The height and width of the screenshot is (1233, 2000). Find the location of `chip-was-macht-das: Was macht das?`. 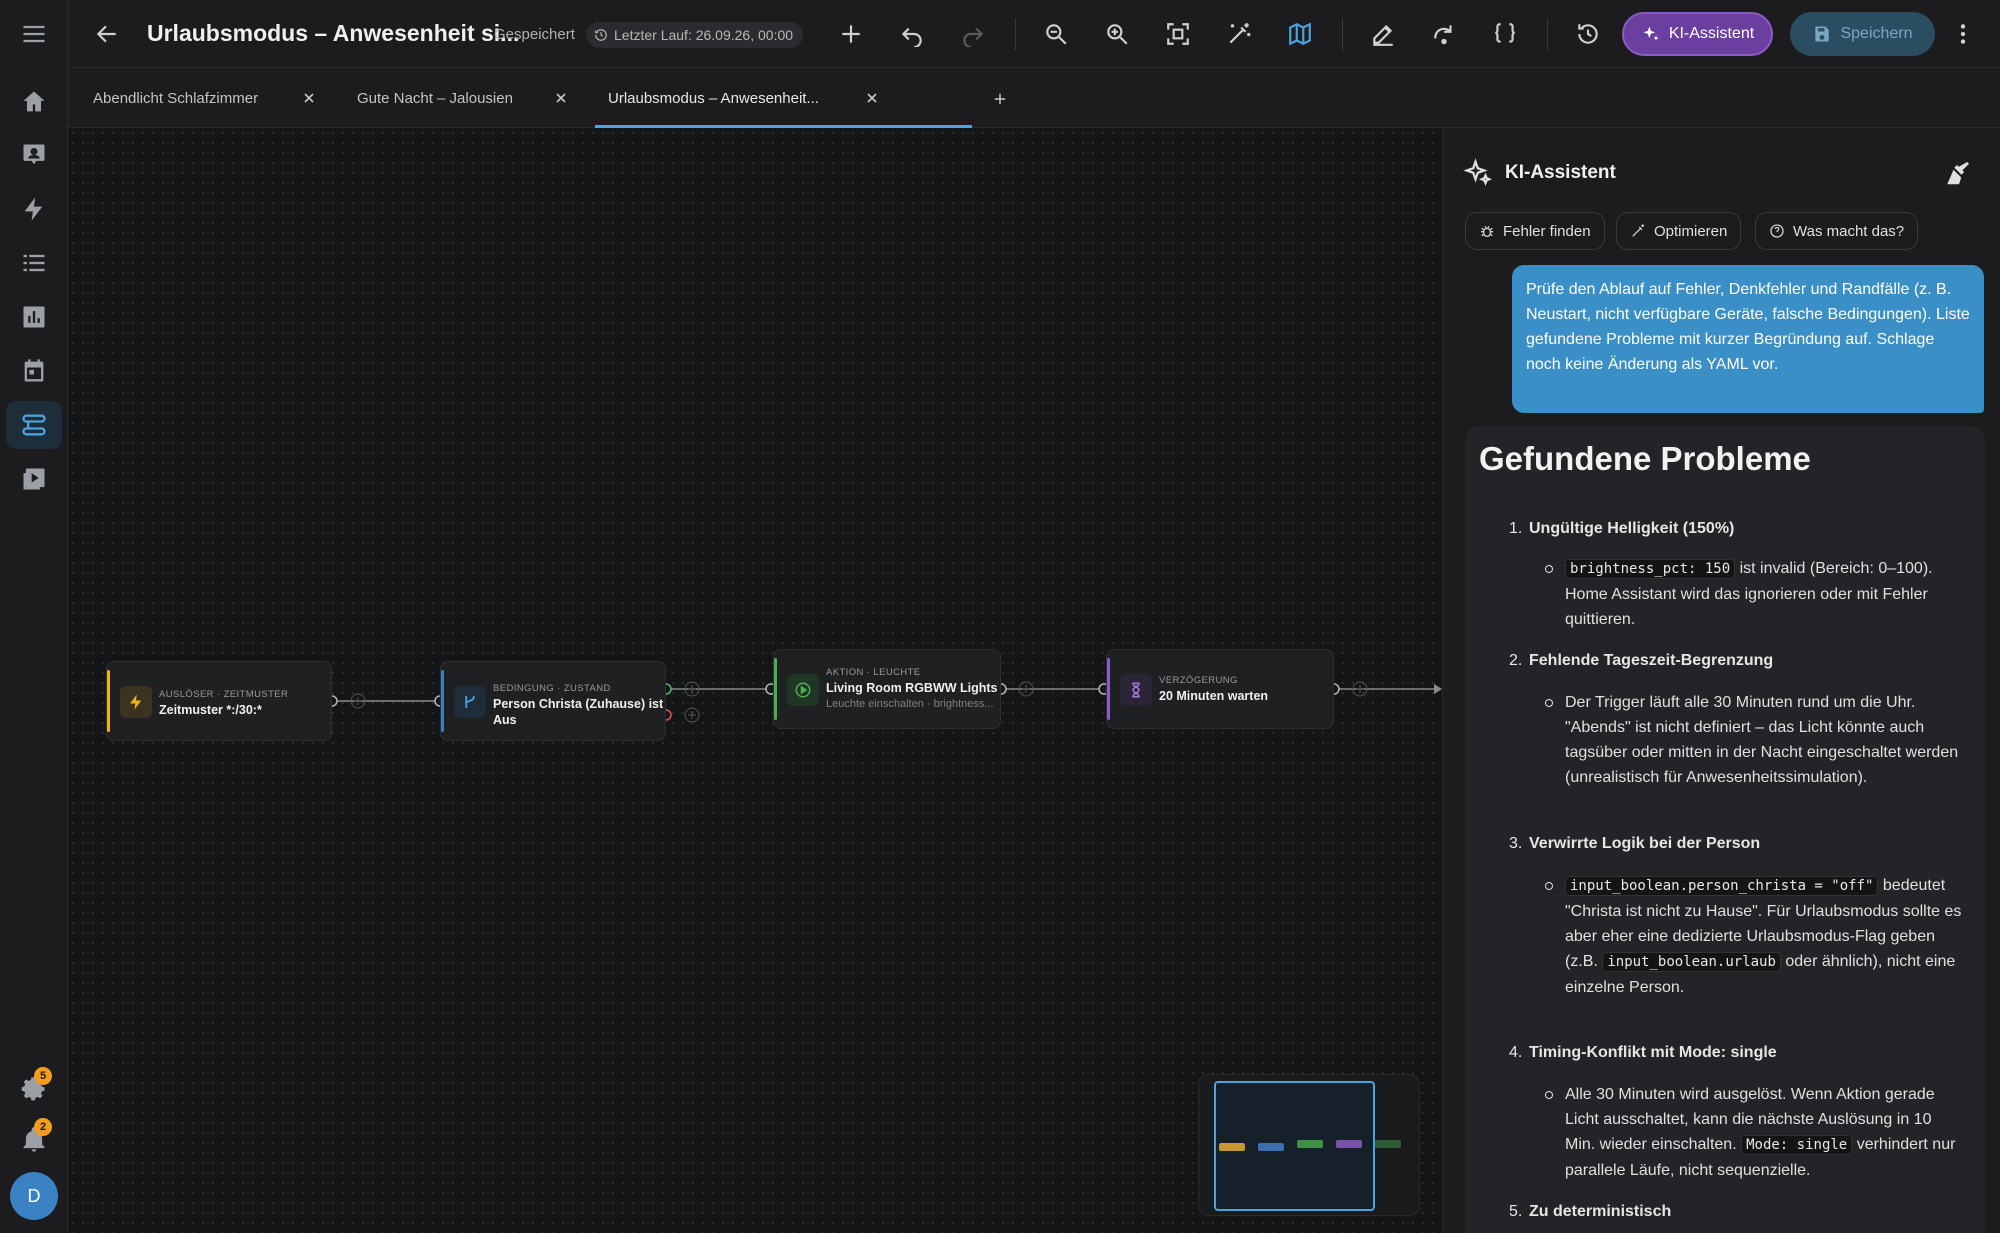

chip-was-macht-das: Was macht das? is located at coordinates (1837, 231).